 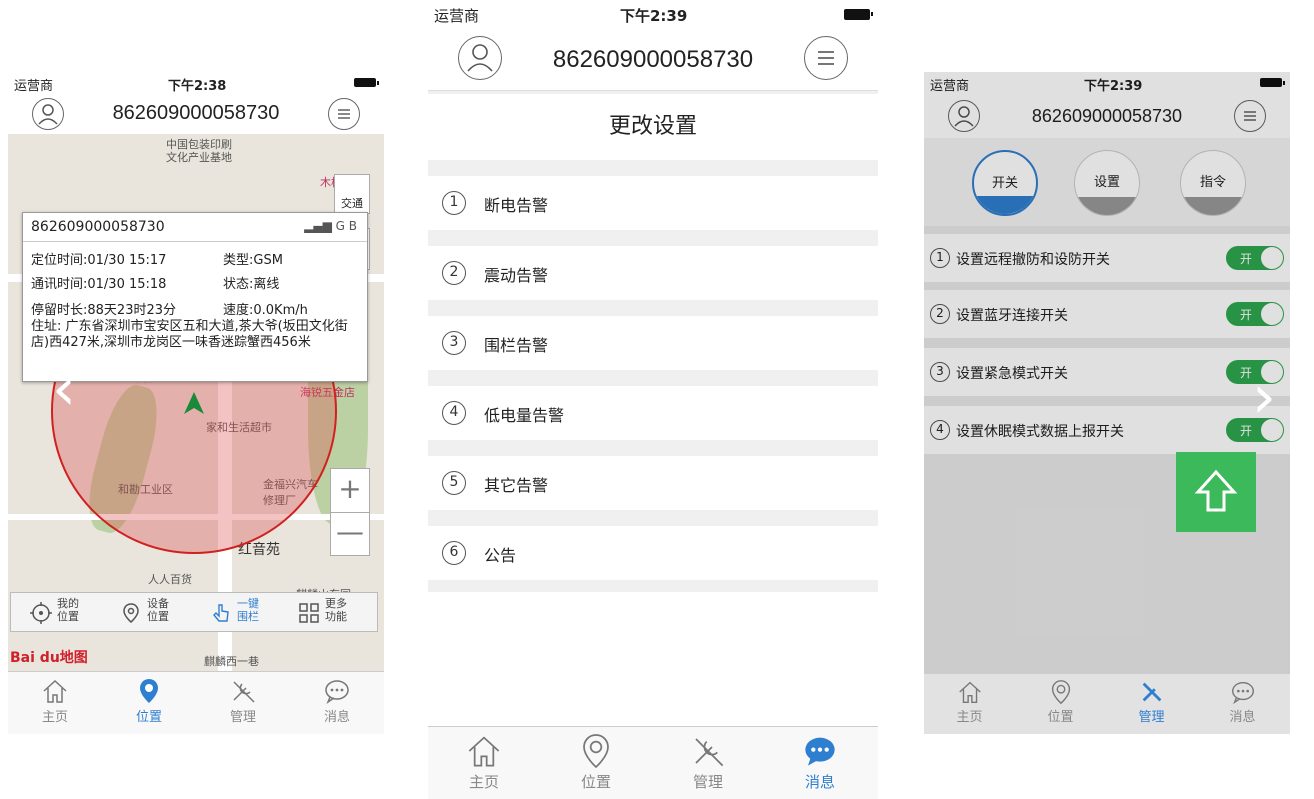 What do you see at coordinates (330, 226) in the screenshot?
I see `signal-icon: ▂▄▆ G B` at bounding box center [330, 226].